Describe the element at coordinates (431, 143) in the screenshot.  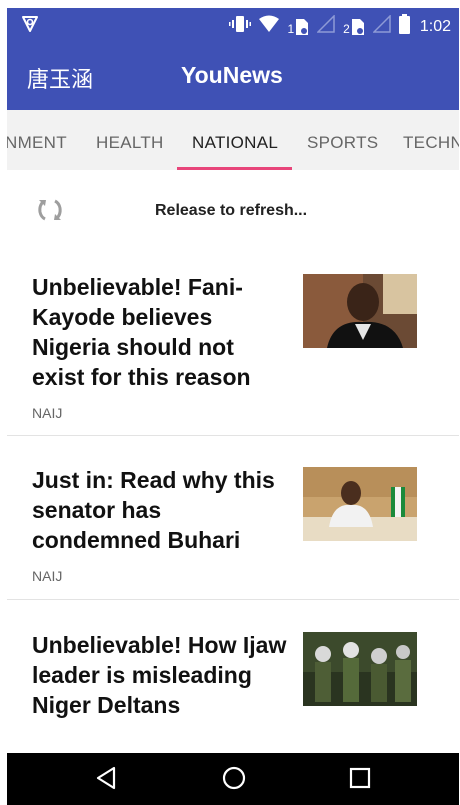
I see `tab-technology: TECHN` at that location.